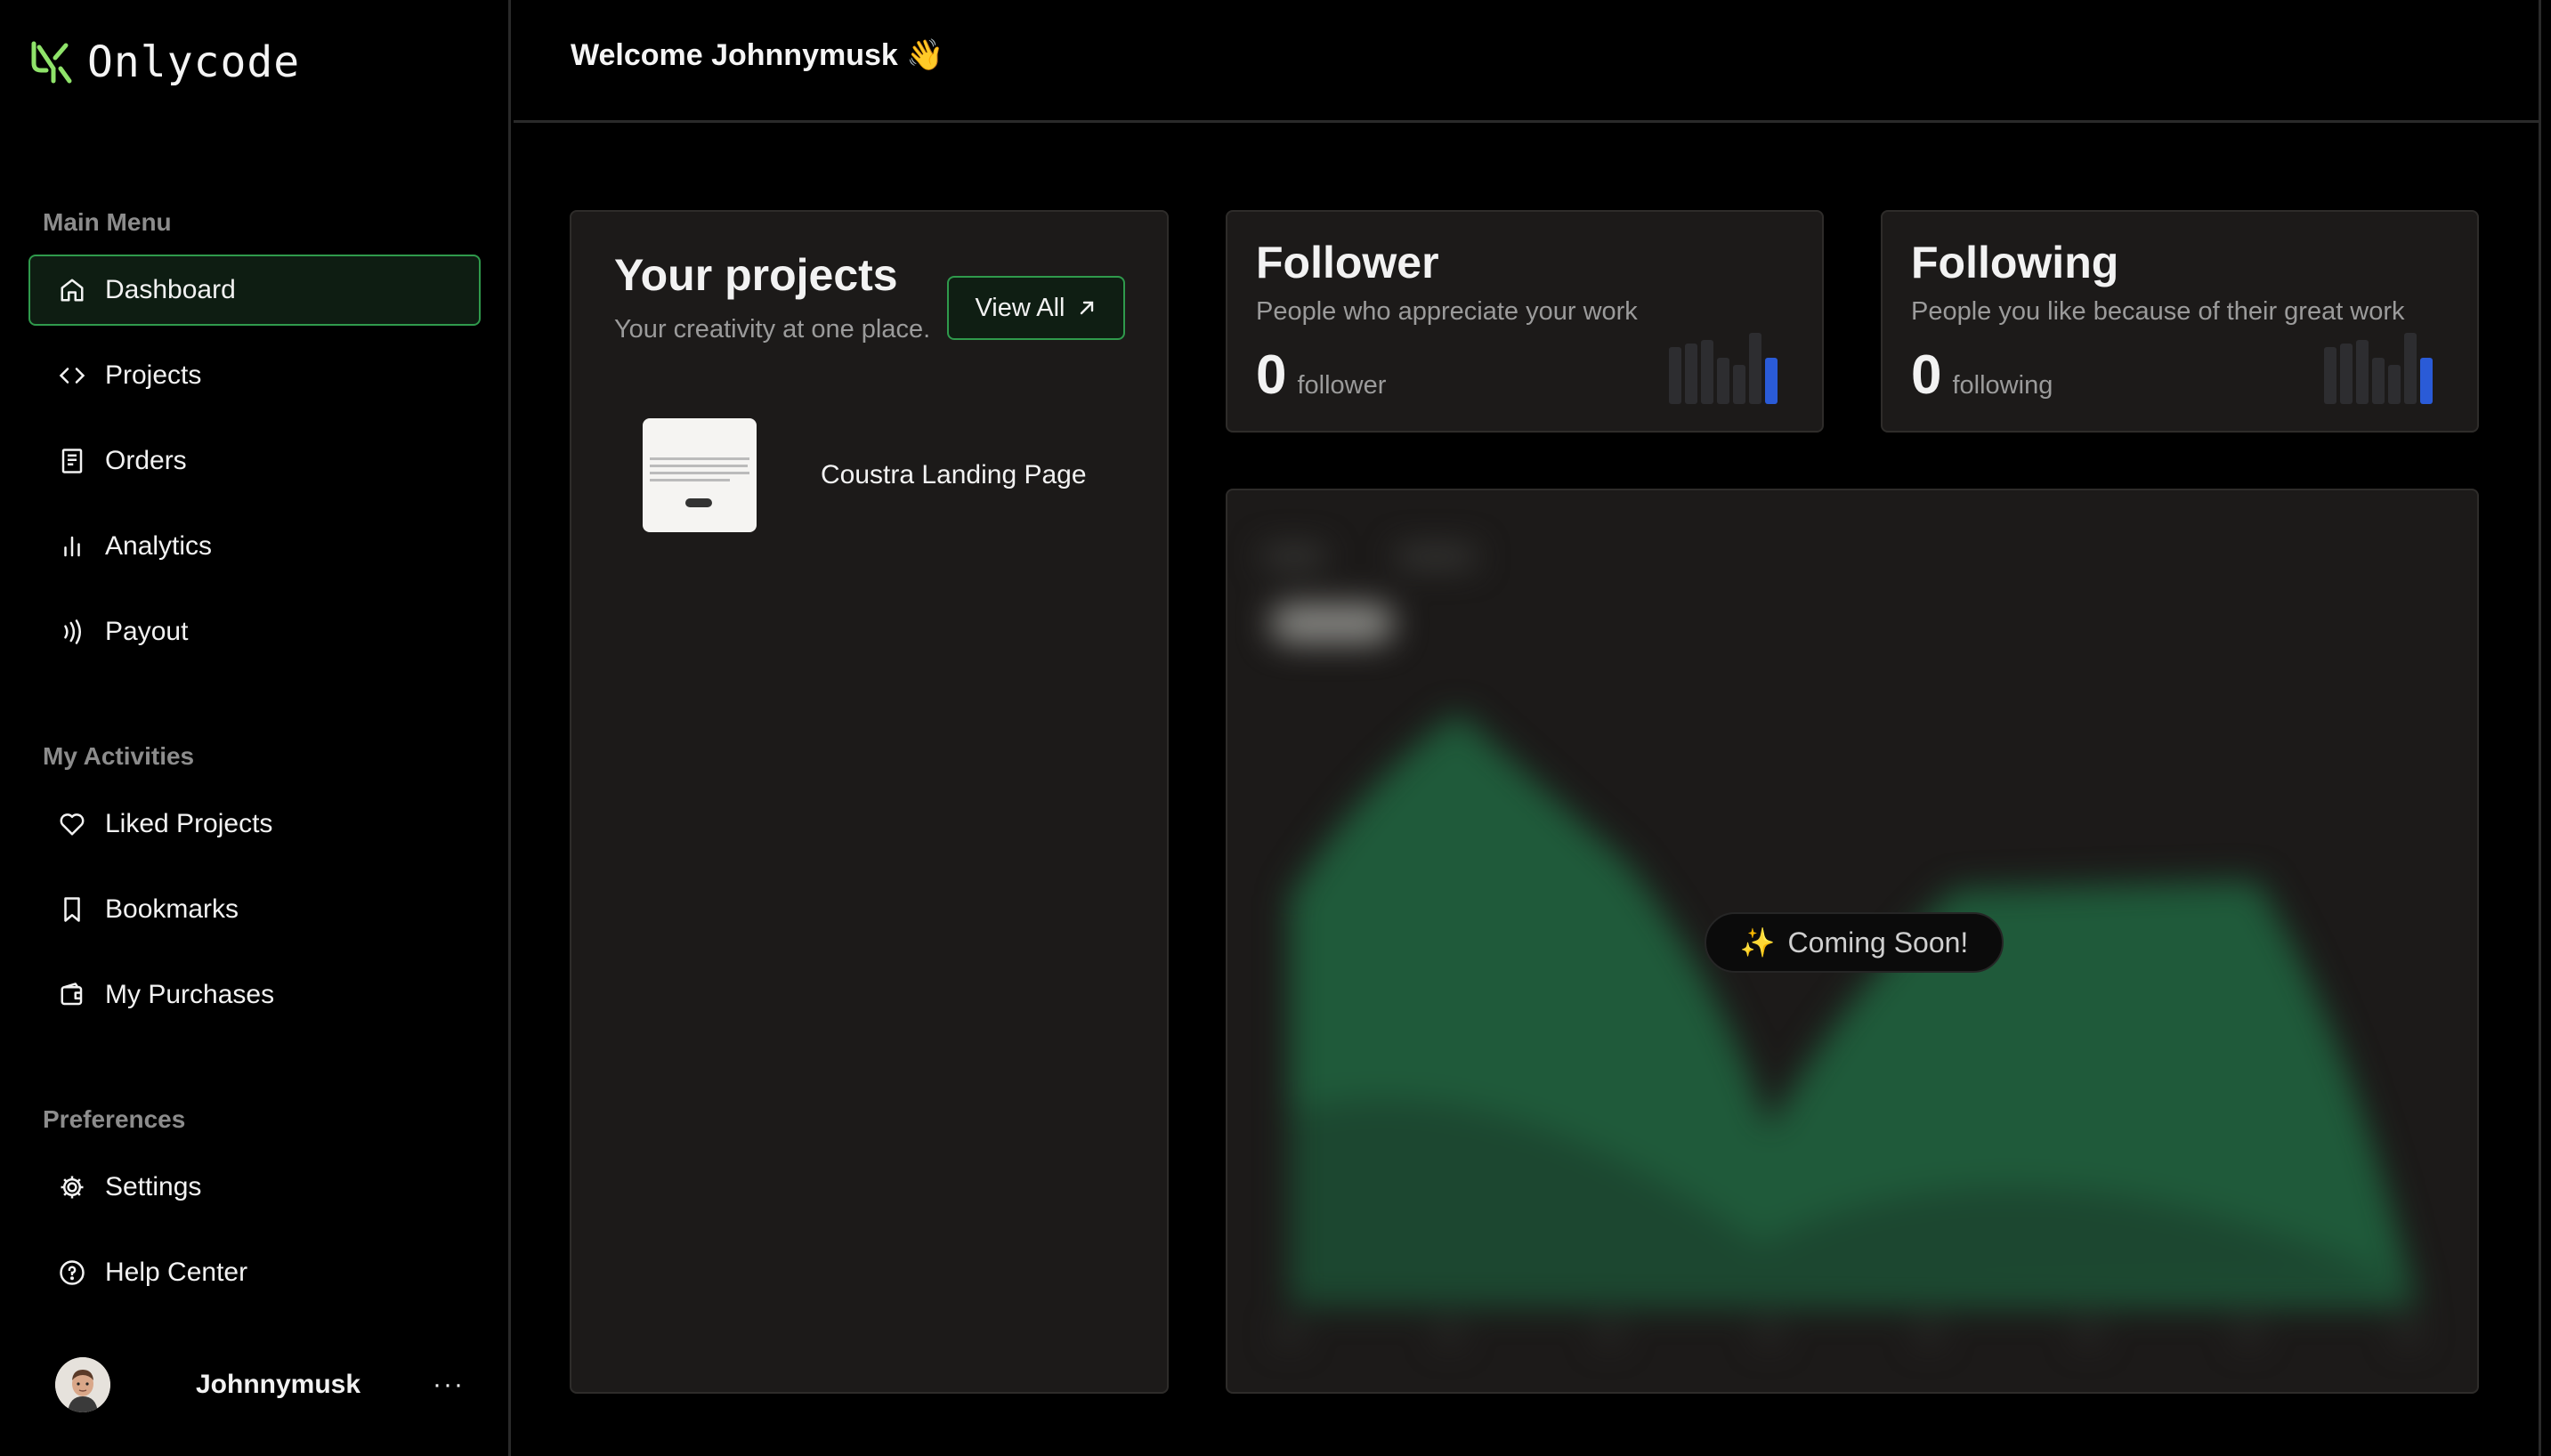  What do you see at coordinates (1347, 262) in the screenshot?
I see `follower-title: Follower` at bounding box center [1347, 262].